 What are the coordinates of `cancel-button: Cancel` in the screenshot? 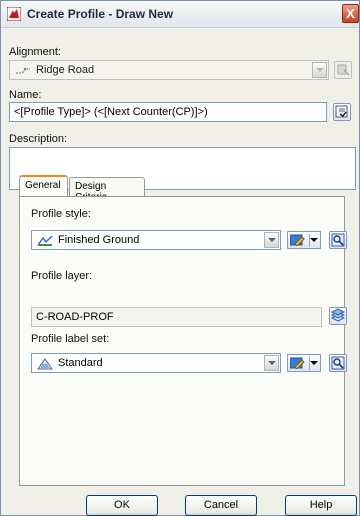 It's located at (221, 505).